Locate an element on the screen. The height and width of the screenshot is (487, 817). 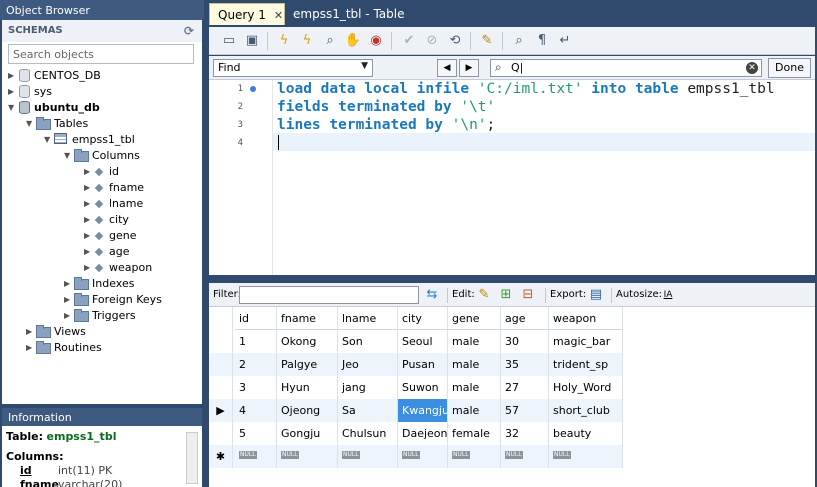
tree-item-columns: ▼ Columns is located at coordinates (102, 156).